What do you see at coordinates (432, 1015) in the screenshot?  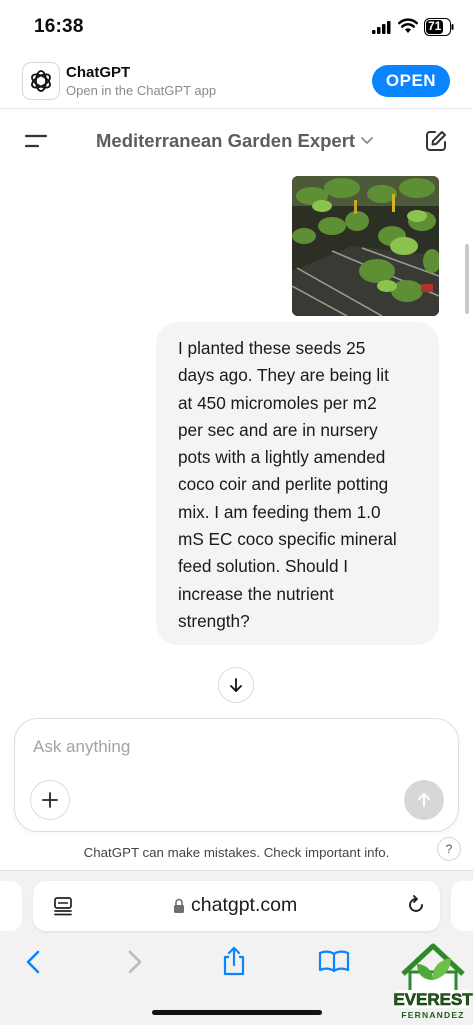 I see `watermark-line2: FERNANDEZ` at bounding box center [432, 1015].